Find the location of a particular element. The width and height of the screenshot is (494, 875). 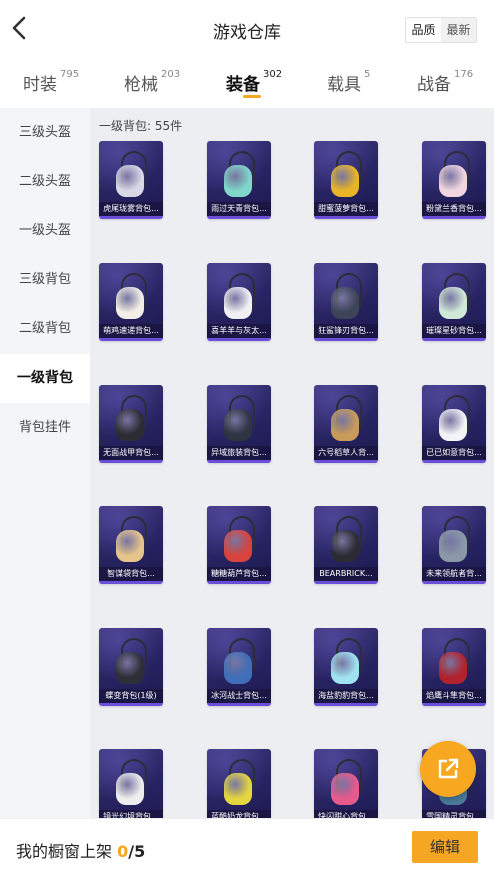

sidebar-item-level3-backpack: 三级背包 is located at coordinates (45, 279).